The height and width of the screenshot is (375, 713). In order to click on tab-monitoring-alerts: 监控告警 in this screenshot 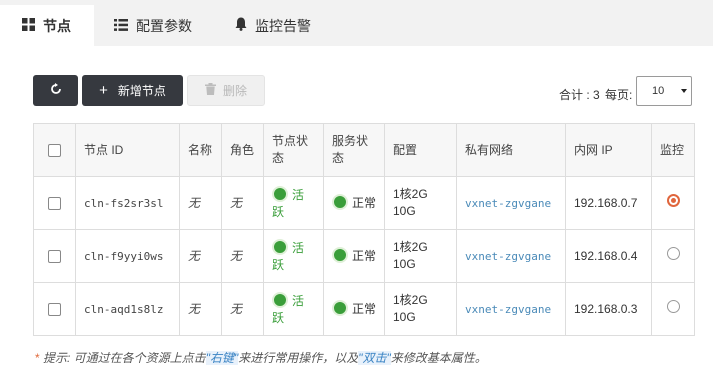, I will do `click(273, 25)`.